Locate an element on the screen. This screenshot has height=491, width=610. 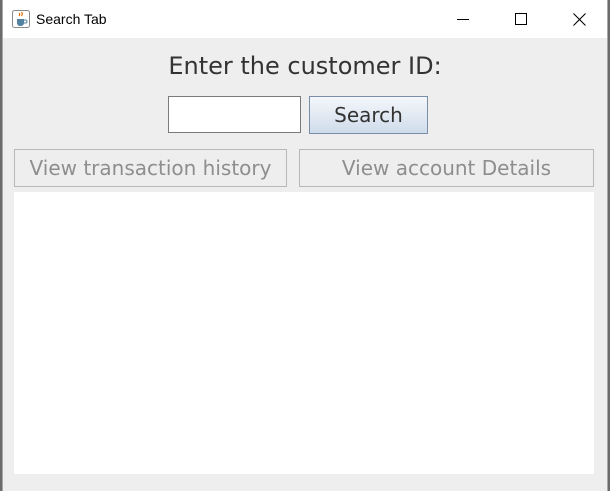
search-button: Search is located at coordinates (368, 115).